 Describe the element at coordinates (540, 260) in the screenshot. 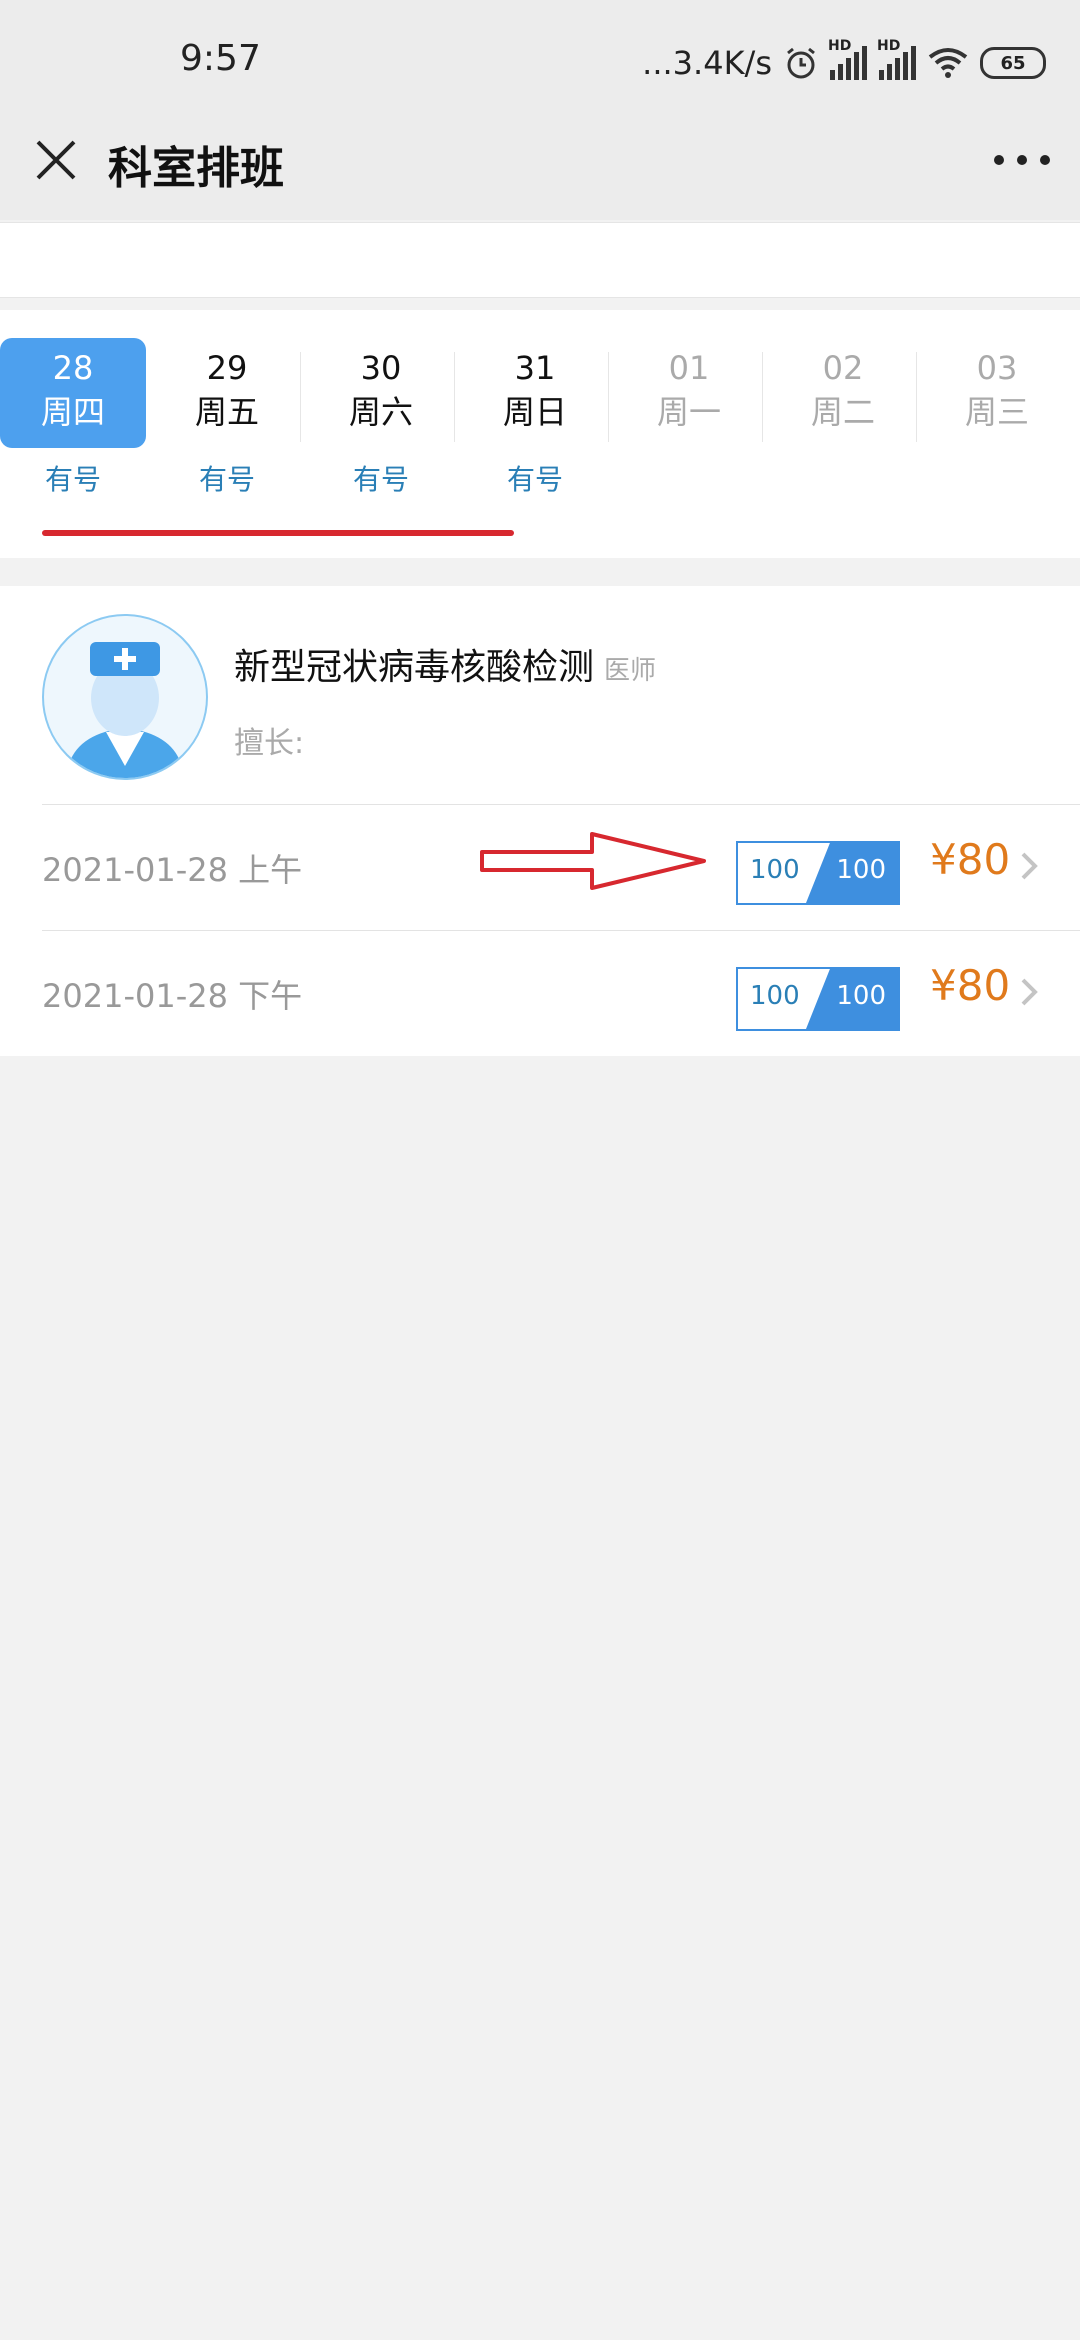

I see `search-area` at that location.